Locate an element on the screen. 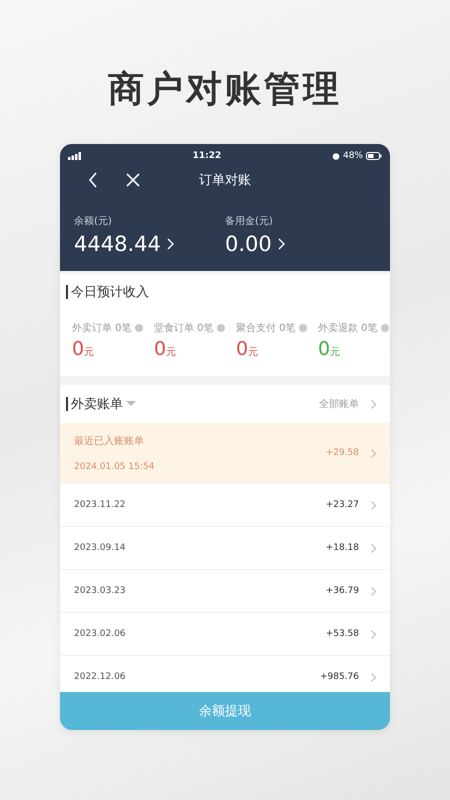 The width and height of the screenshot is (450, 800). balance-amount: 4448.44 is located at coordinates (124, 244).